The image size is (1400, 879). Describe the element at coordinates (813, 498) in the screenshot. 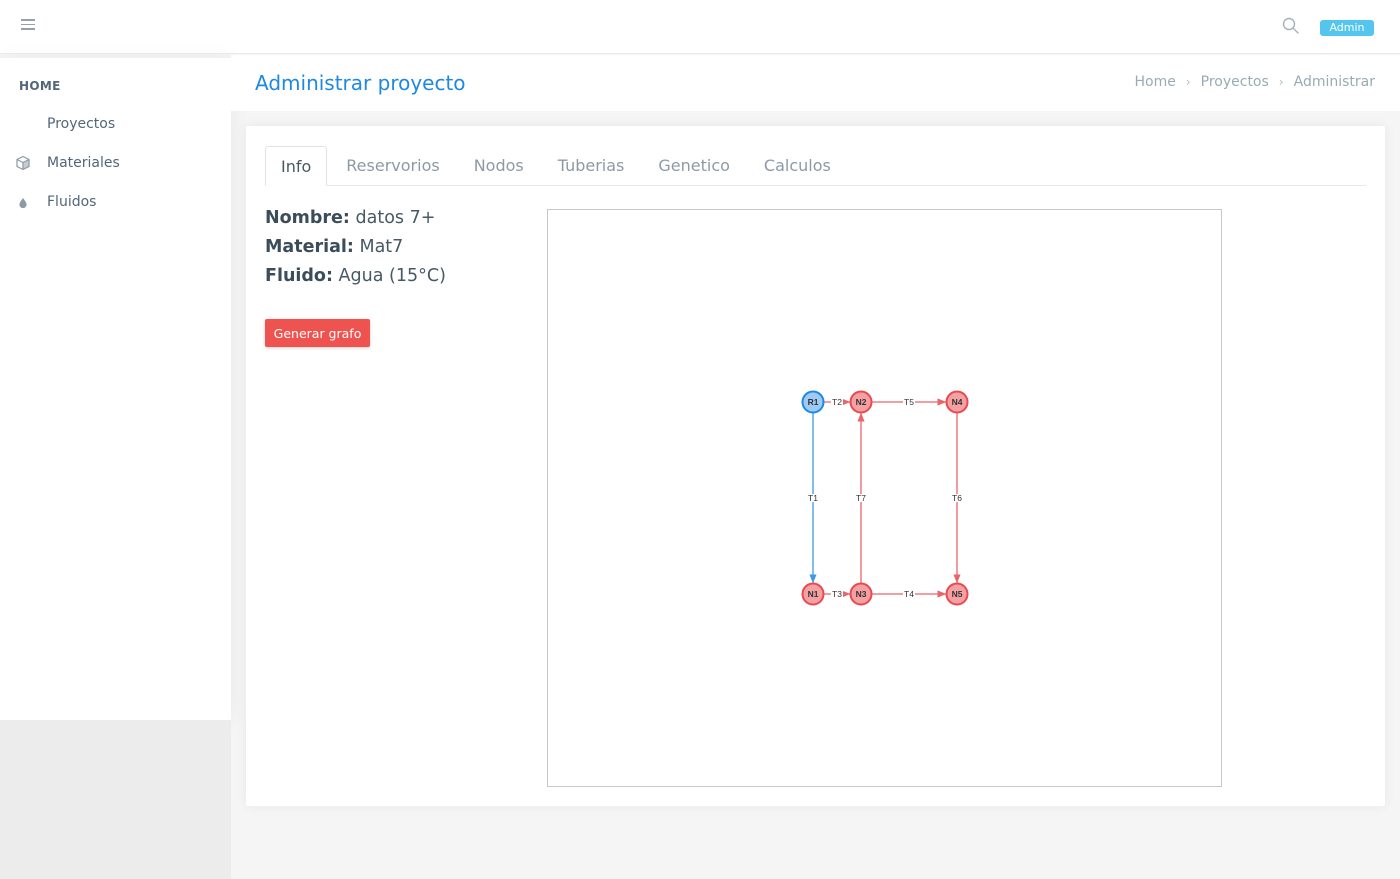

I see `graph-edge-label: T1` at that location.